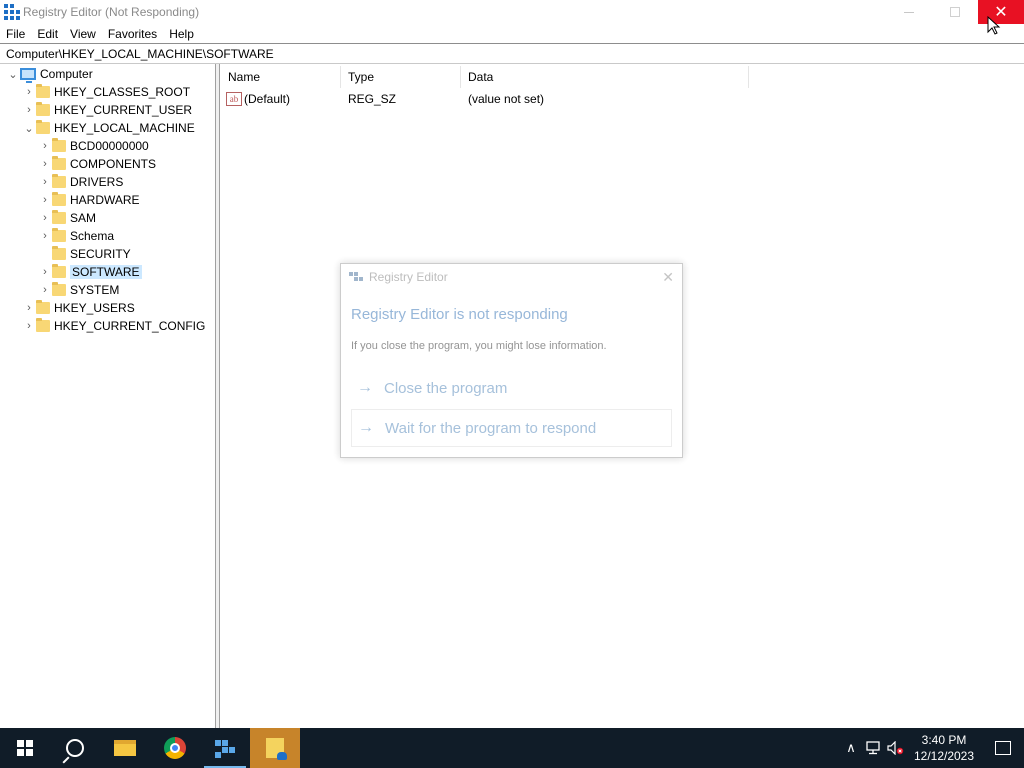  What do you see at coordinates (668, 277) in the screenshot?
I see `dialog-close-button: ✕` at bounding box center [668, 277].